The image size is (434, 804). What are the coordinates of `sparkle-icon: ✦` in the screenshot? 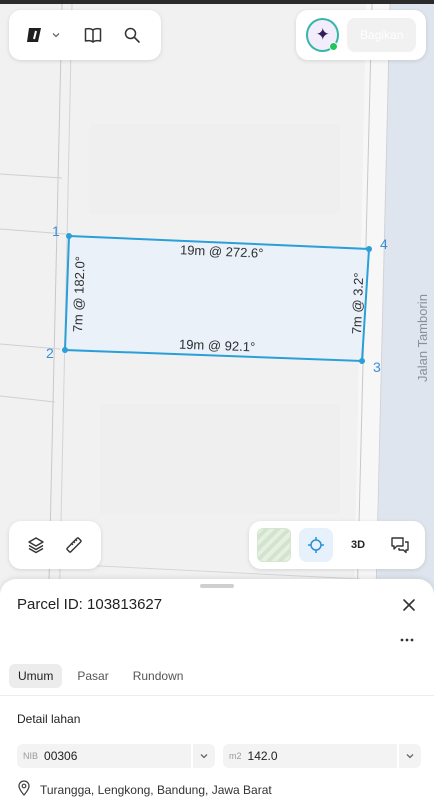 It's located at (323, 35).